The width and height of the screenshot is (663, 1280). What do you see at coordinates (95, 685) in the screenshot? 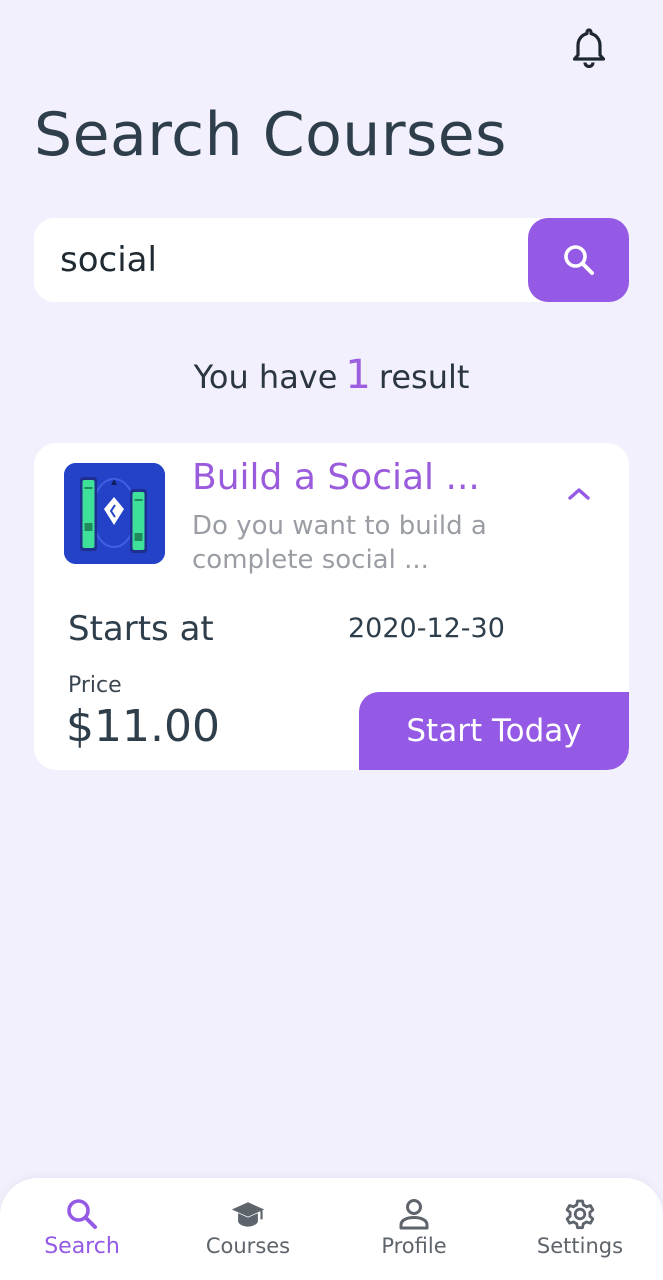
I see `price-label: Price` at bounding box center [95, 685].